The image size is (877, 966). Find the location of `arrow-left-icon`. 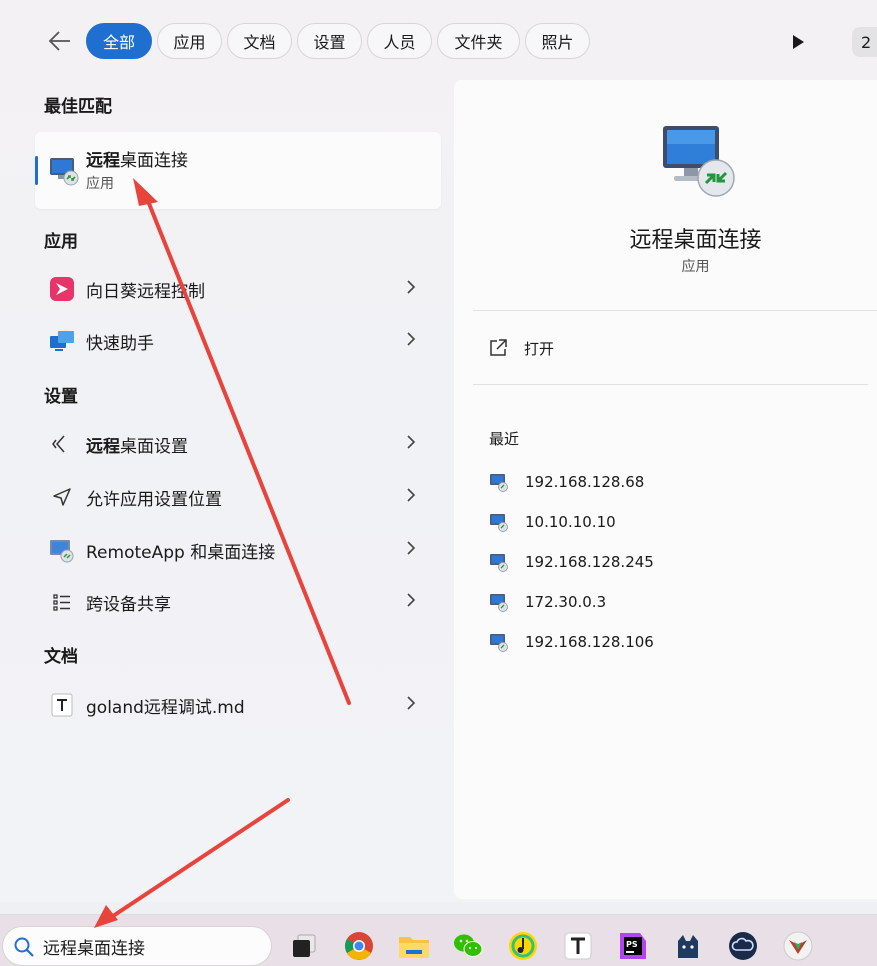

arrow-left-icon is located at coordinates (59, 41).